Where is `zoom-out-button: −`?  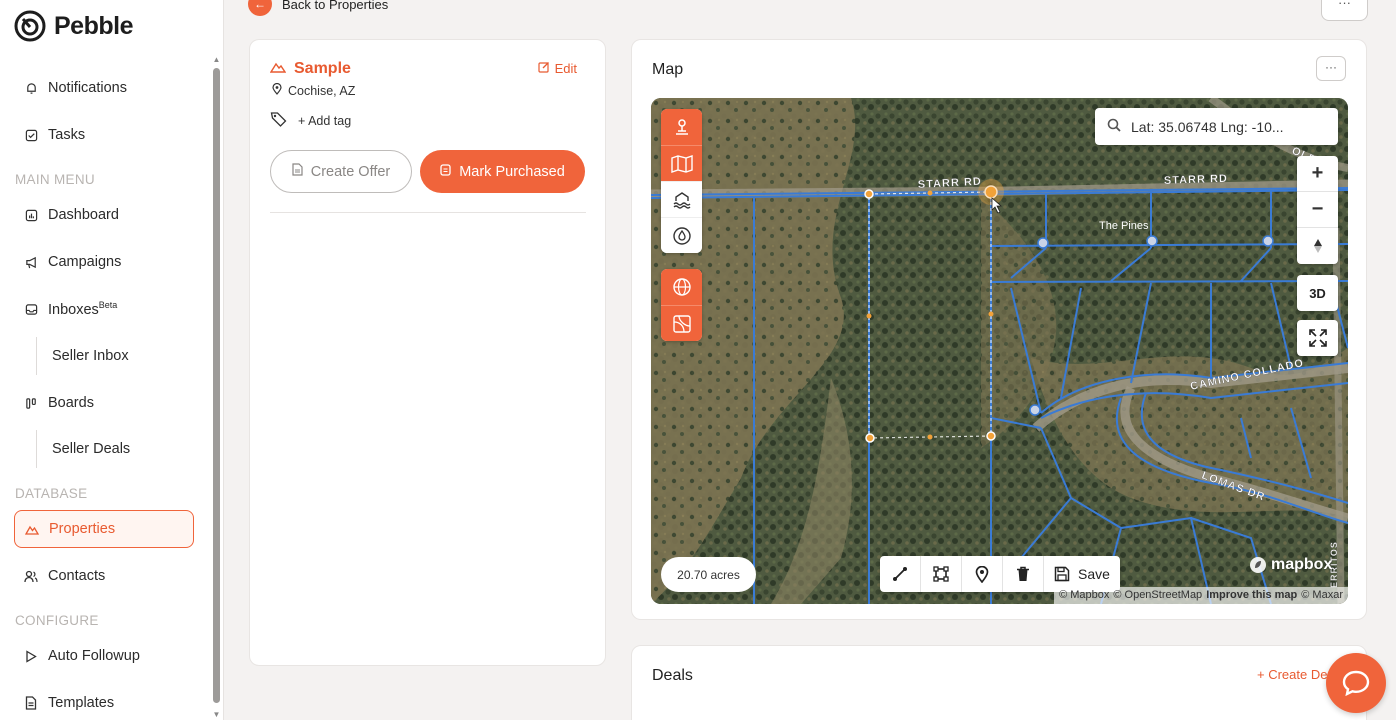 zoom-out-button: − is located at coordinates (1317, 210).